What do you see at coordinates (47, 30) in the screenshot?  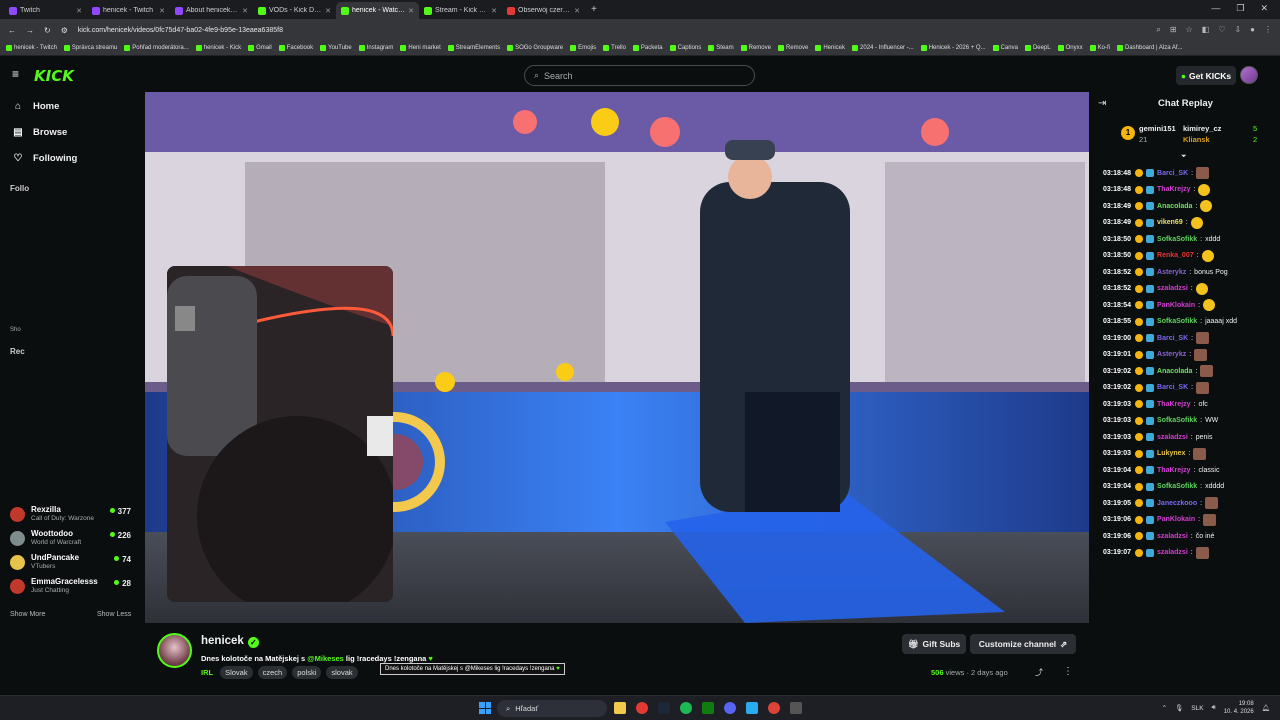 I see `reload-icon: ↻` at bounding box center [47, 30].